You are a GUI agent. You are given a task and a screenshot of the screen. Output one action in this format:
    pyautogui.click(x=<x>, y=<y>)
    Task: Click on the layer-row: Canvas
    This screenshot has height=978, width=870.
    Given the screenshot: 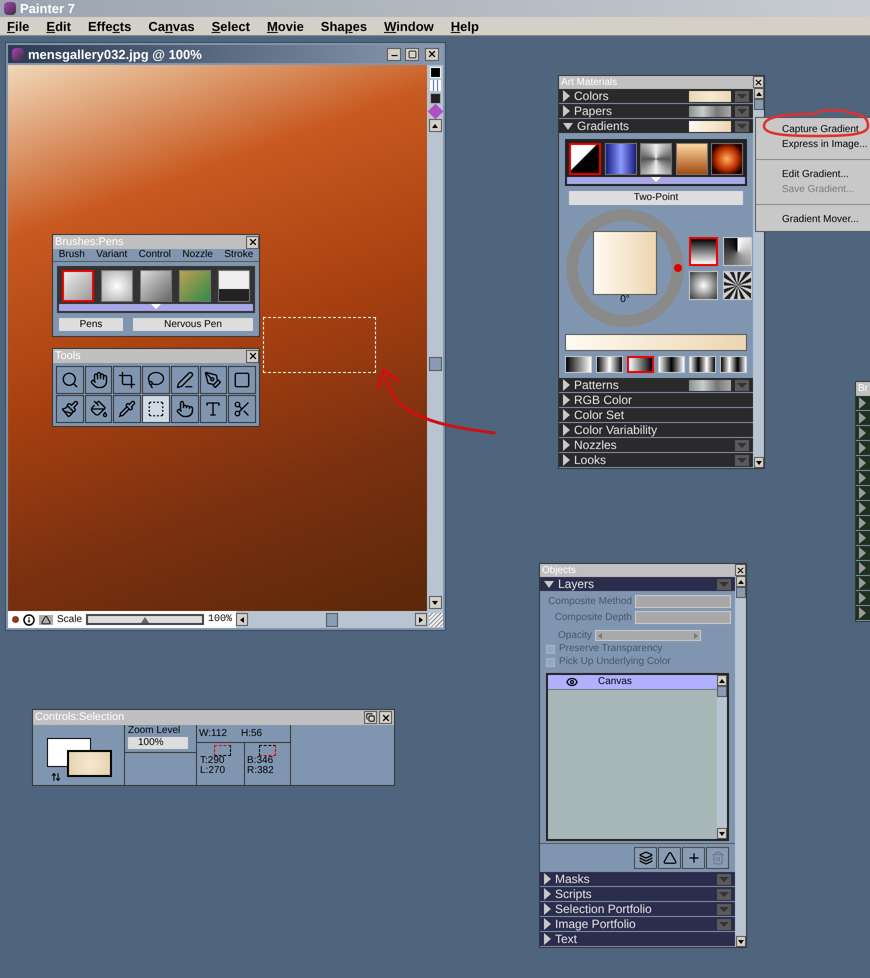 What is the action you would take?
    pyautogui.click(x=632, y=682)
    